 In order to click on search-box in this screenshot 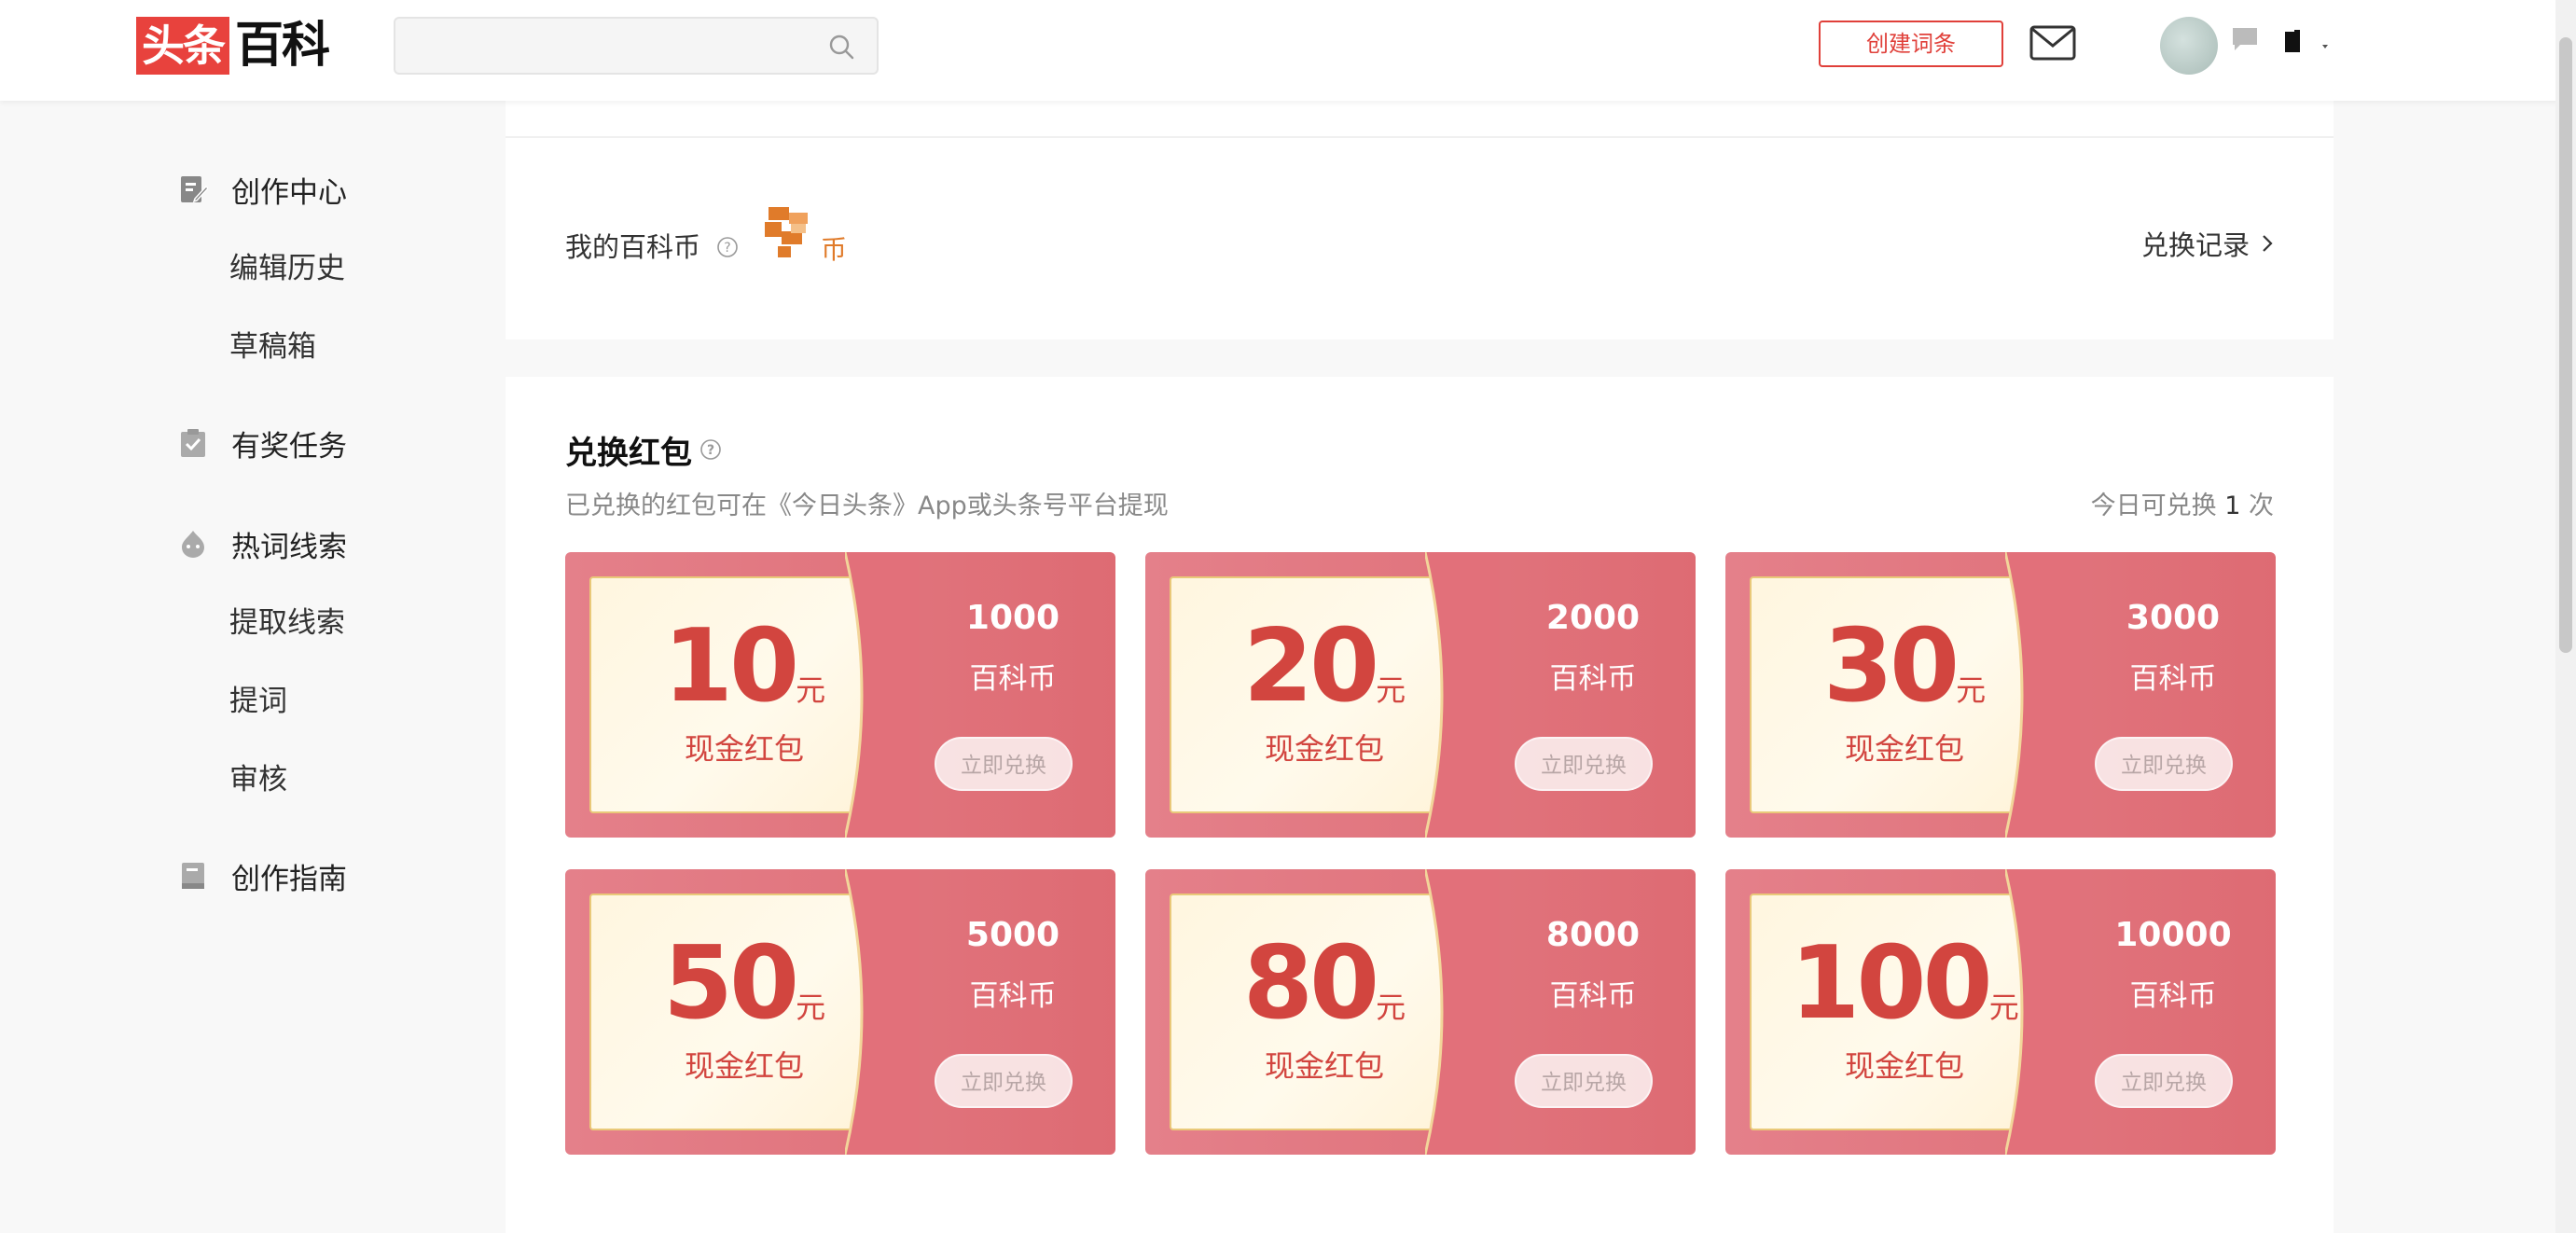, I will do `click(636, 46)`.